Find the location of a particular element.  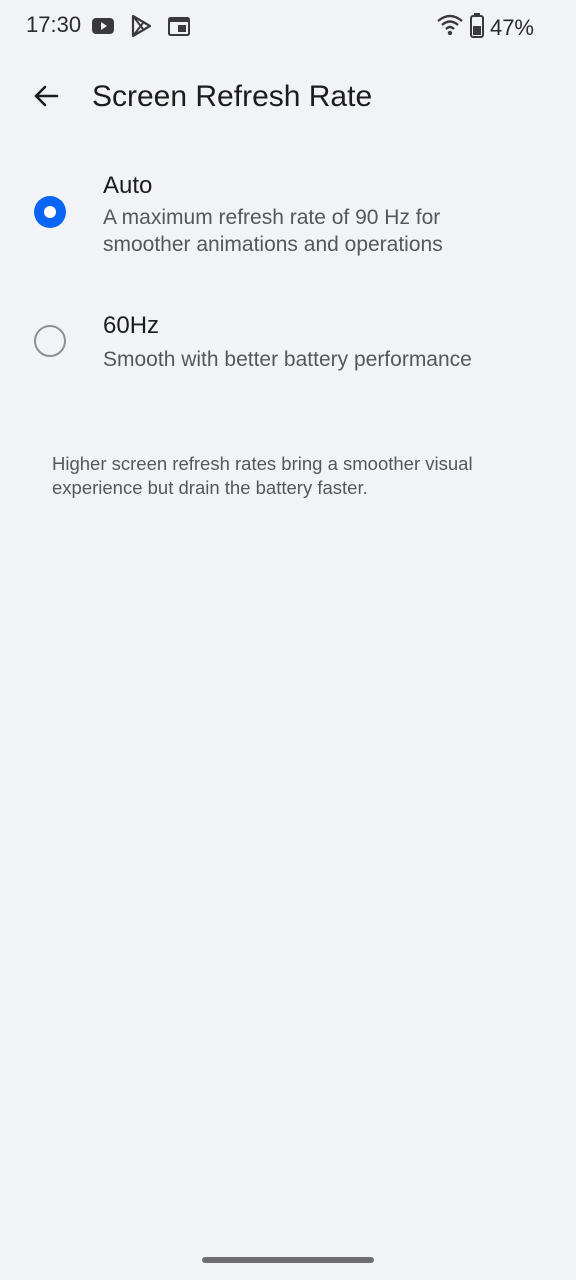

arrow-left-icon is located at coordinates (46, 98).